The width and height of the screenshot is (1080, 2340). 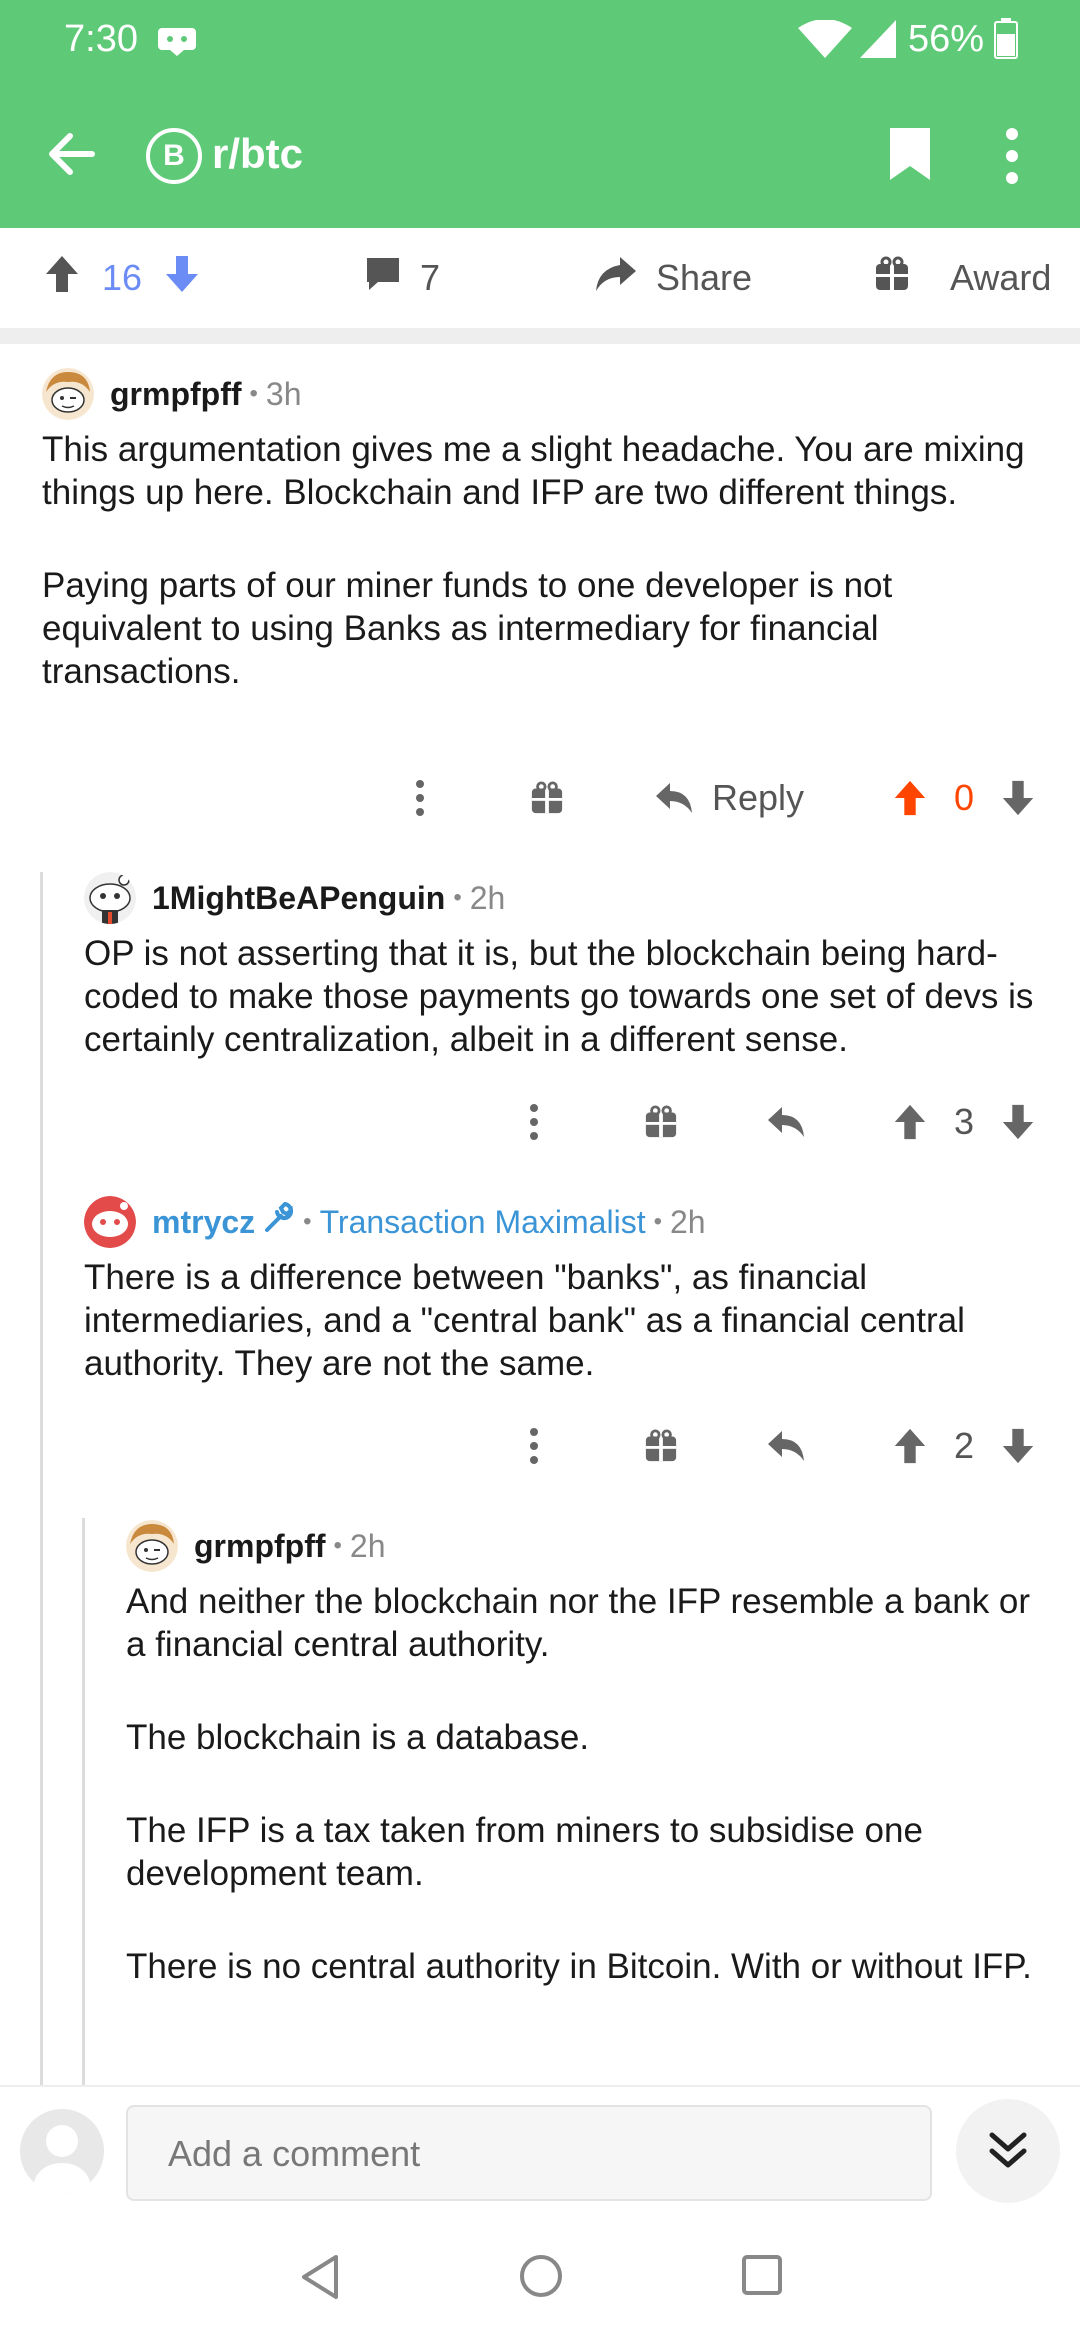 I want to click on award-button: Award, so click(x=962, y=278).